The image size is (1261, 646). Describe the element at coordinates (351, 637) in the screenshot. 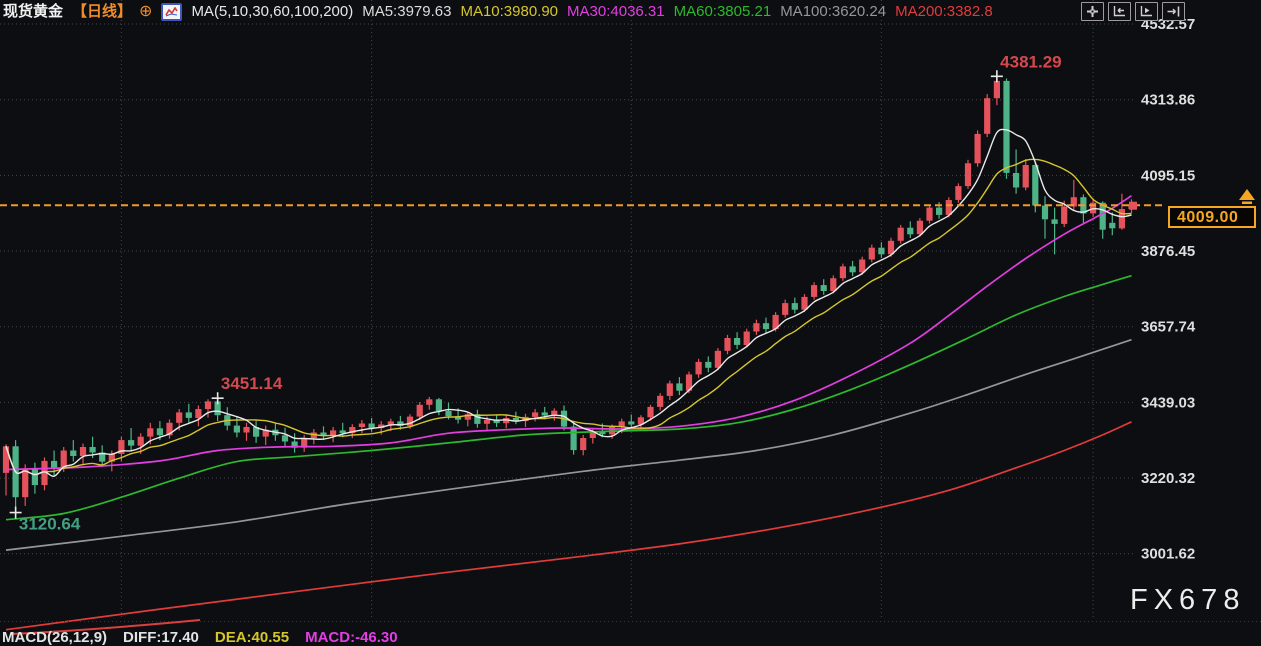

I see `macd-value: MACD:-46.30` at that location.